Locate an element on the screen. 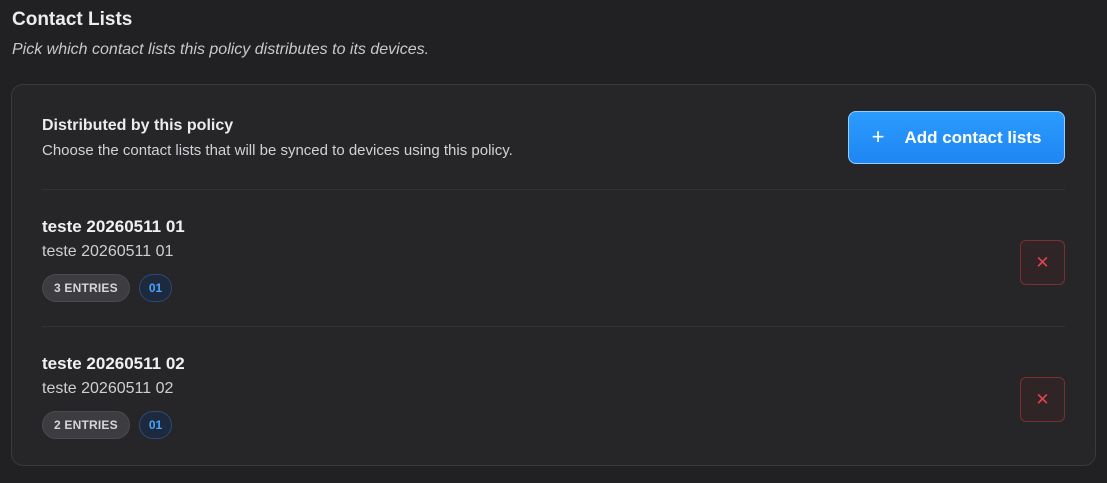  add-contact-lists-button: + Add contact lists is located at coordinates (956, 137).